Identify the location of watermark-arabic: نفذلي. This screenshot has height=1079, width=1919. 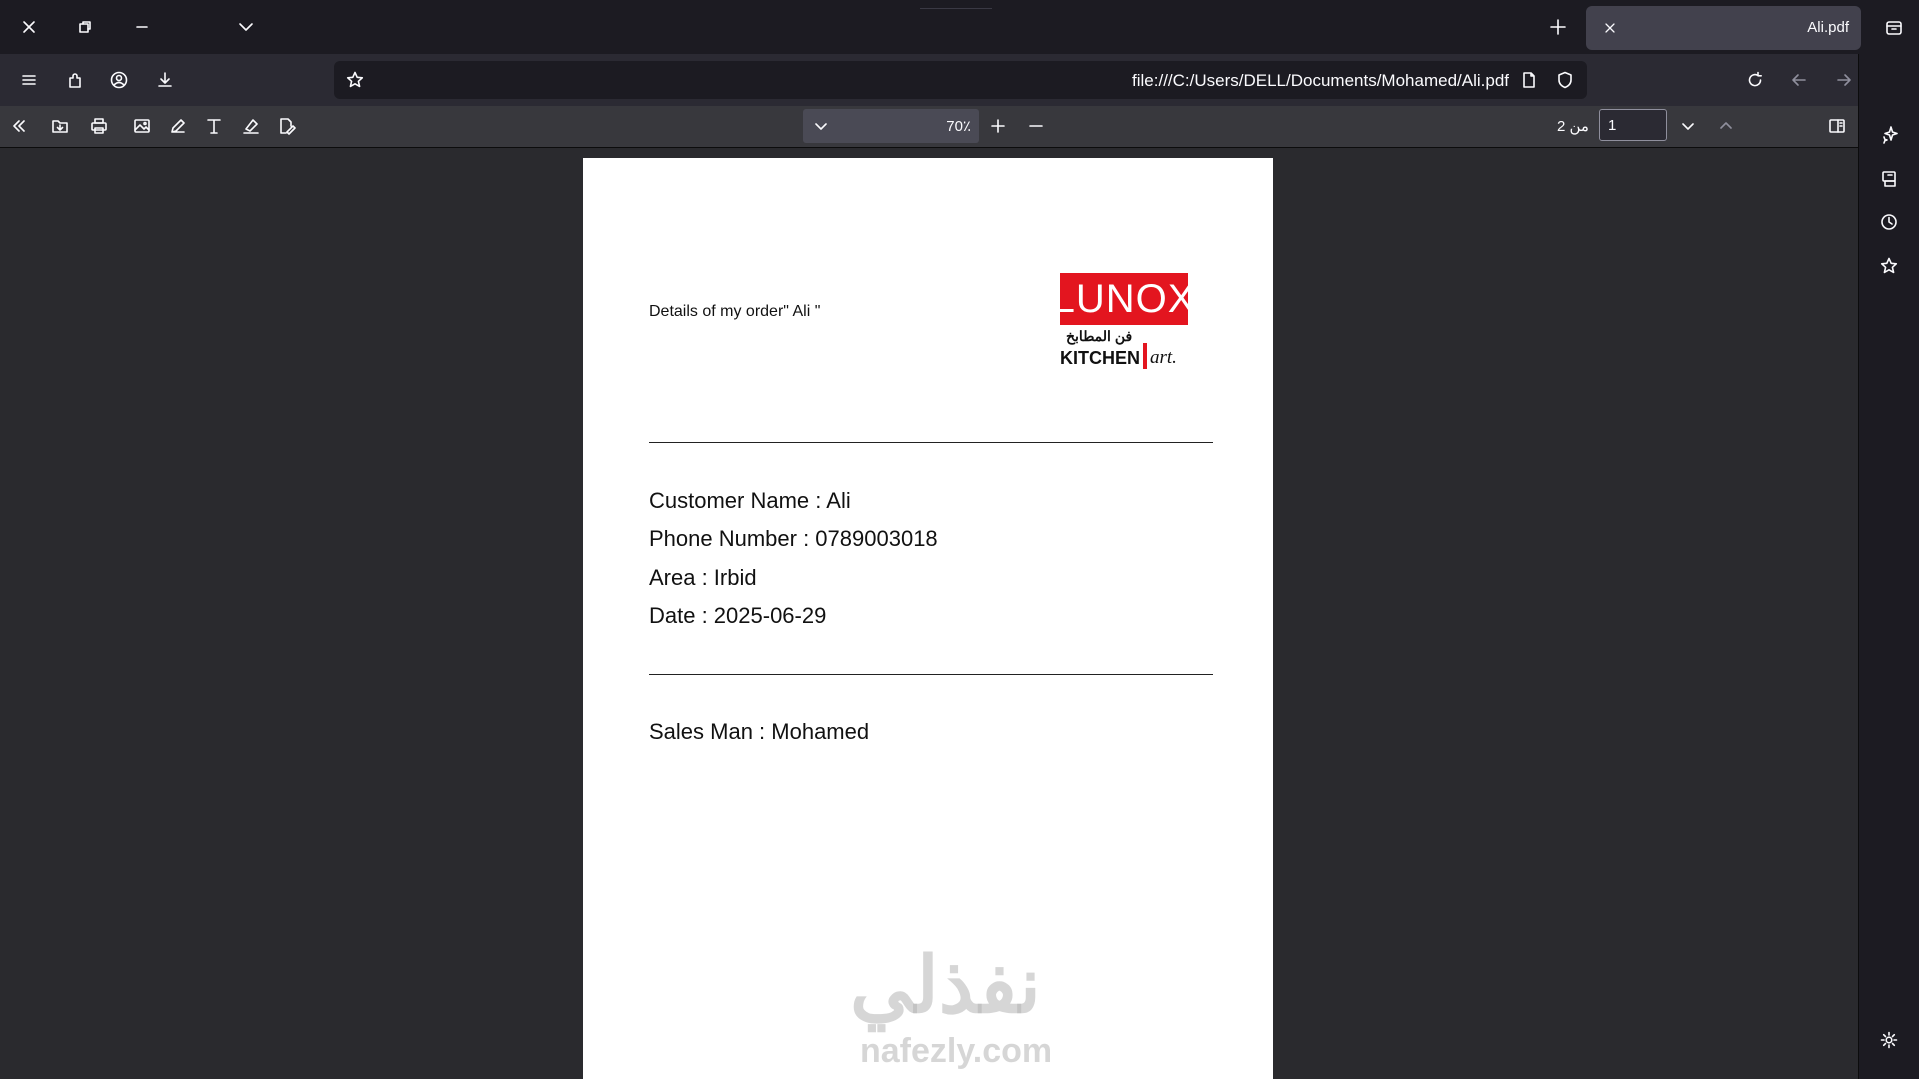
(945, 985).